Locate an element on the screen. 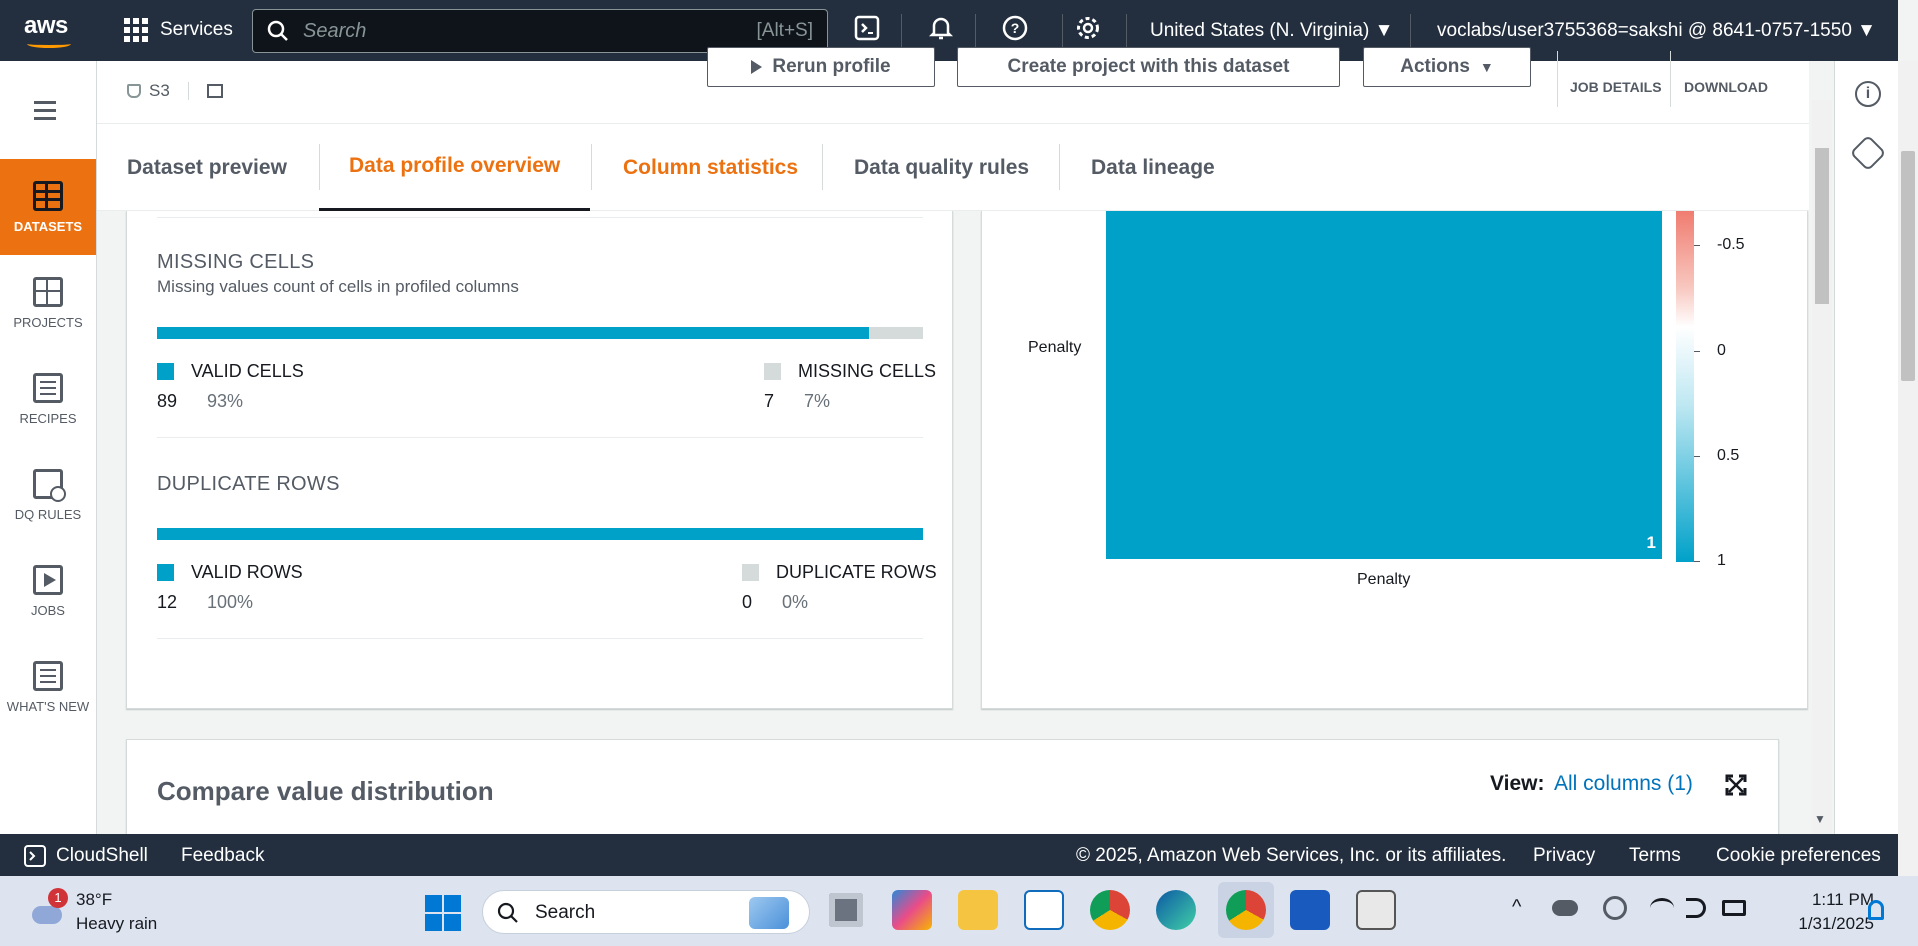 The width and height of the screenshot is (1918, 946). create-project-button: Create project with this dataset is located at coordinates (1148, 67).